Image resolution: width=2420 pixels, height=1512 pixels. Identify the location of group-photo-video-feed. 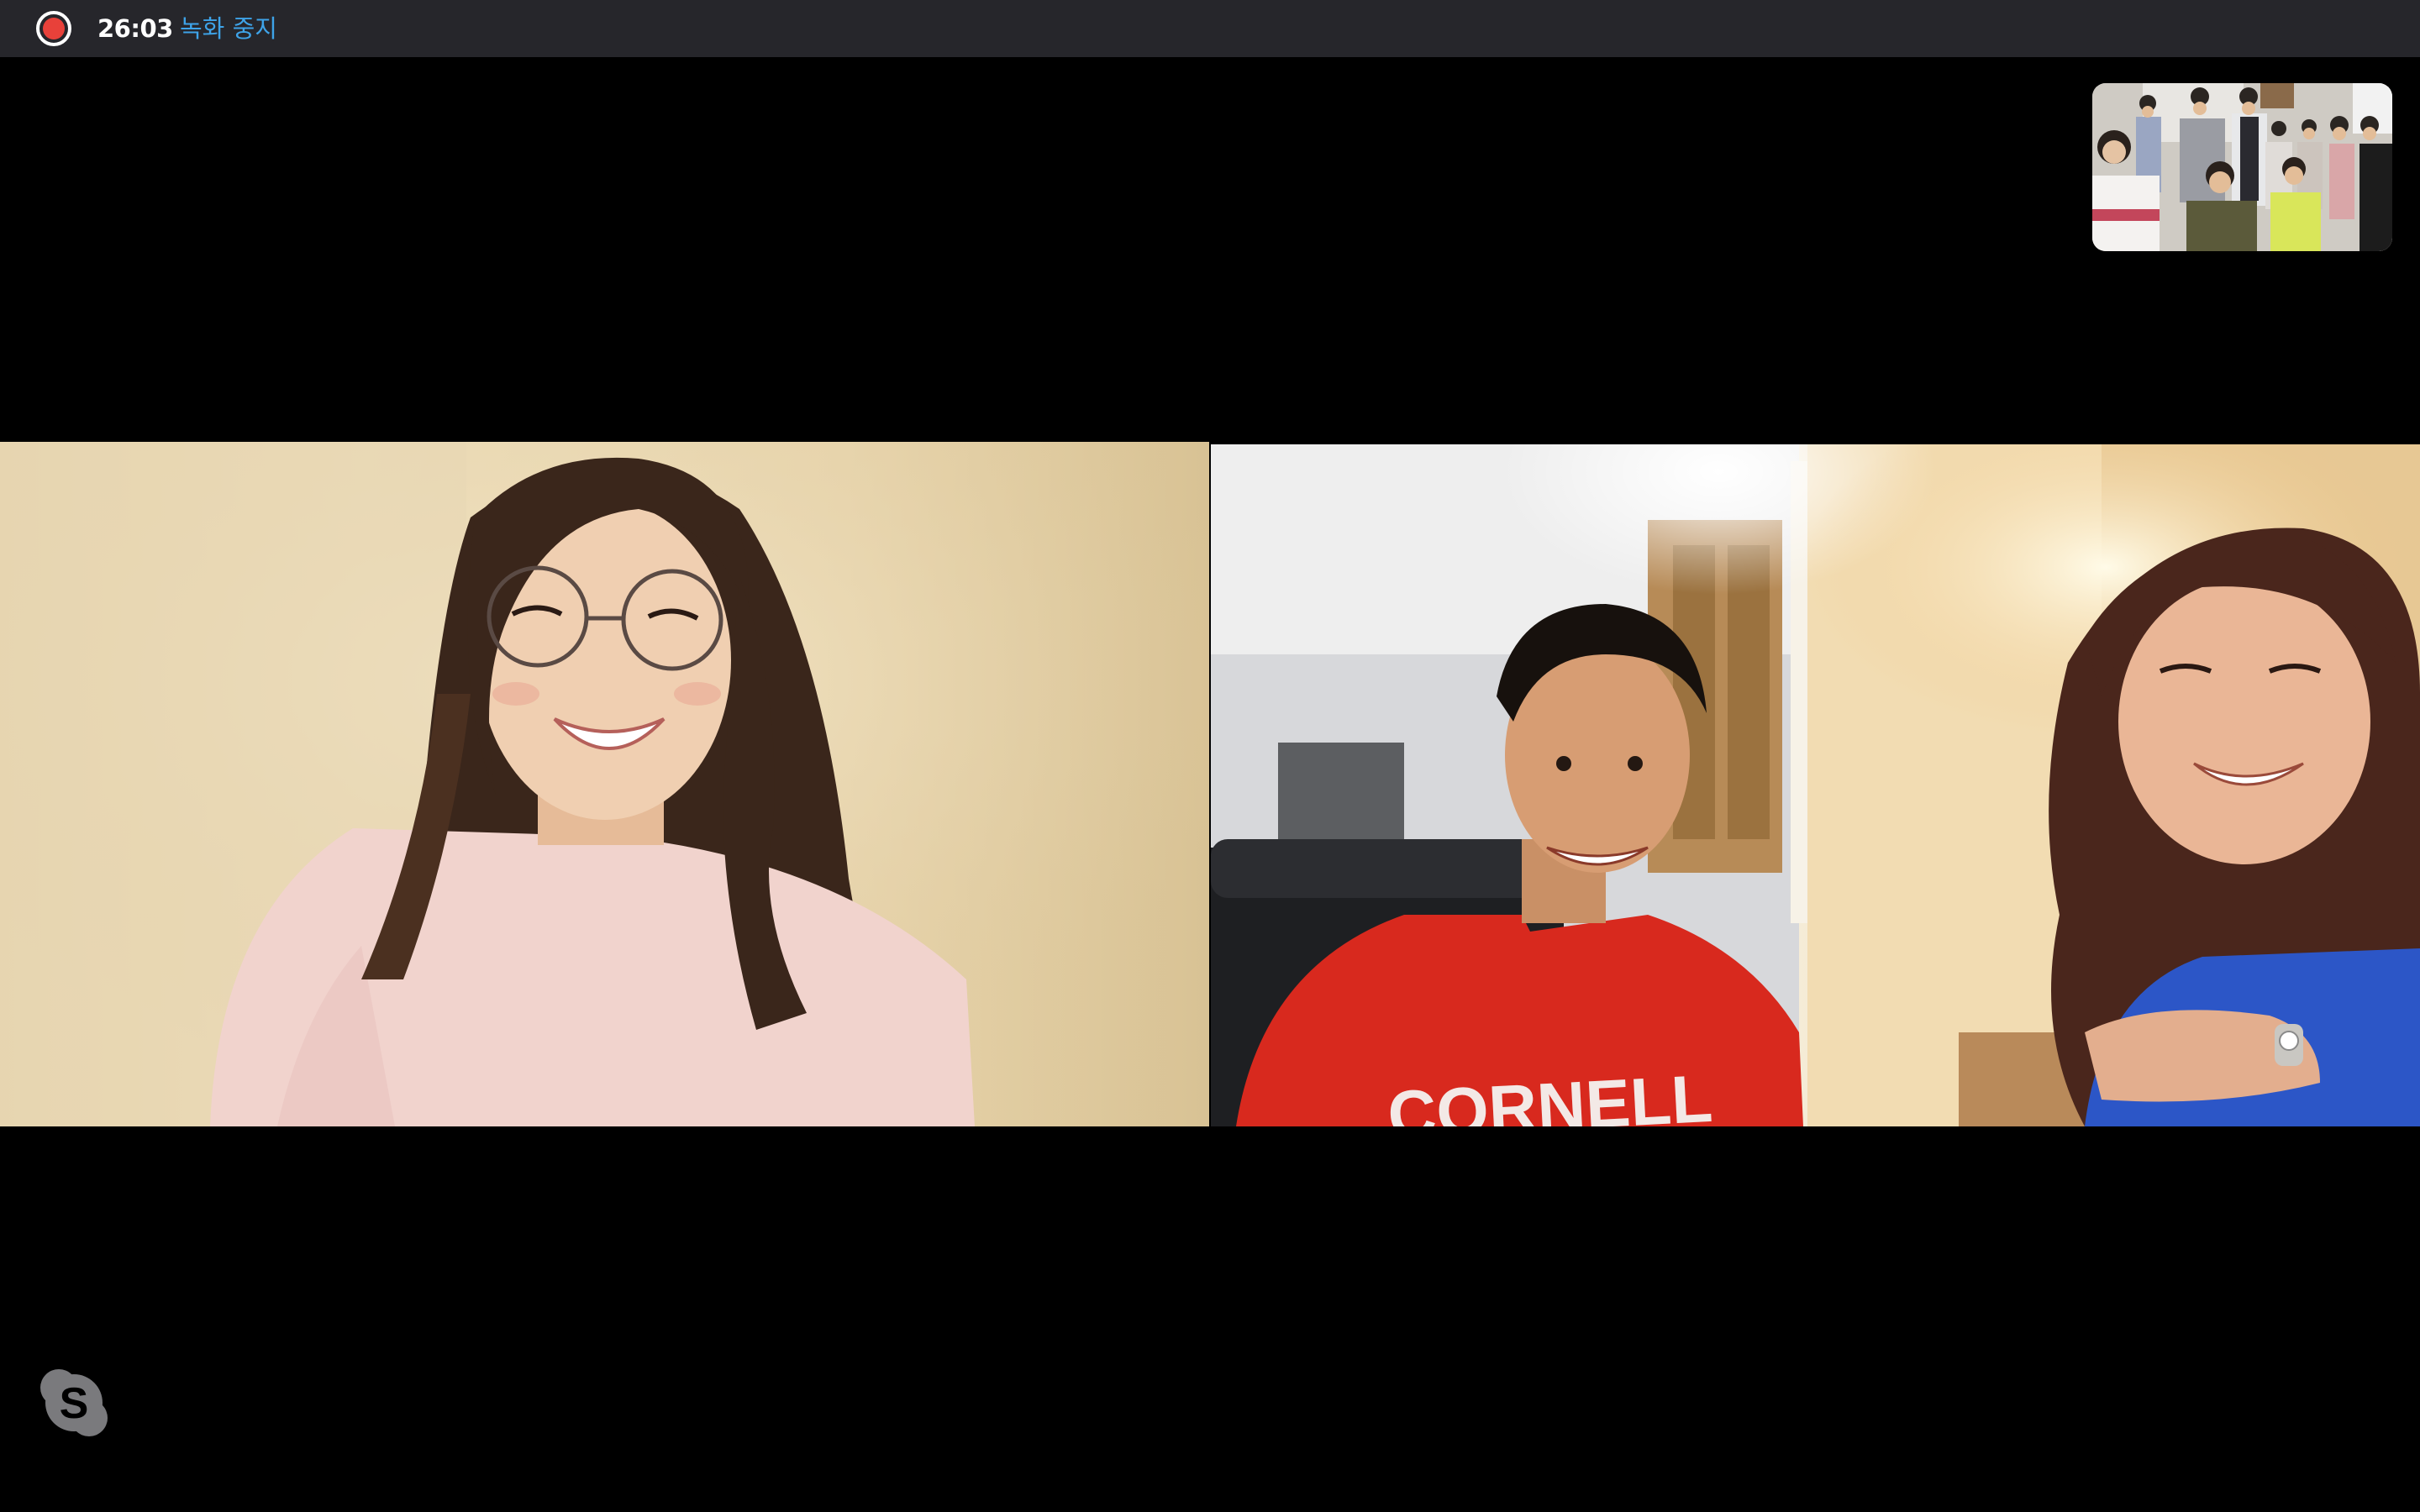
(2242, 167).